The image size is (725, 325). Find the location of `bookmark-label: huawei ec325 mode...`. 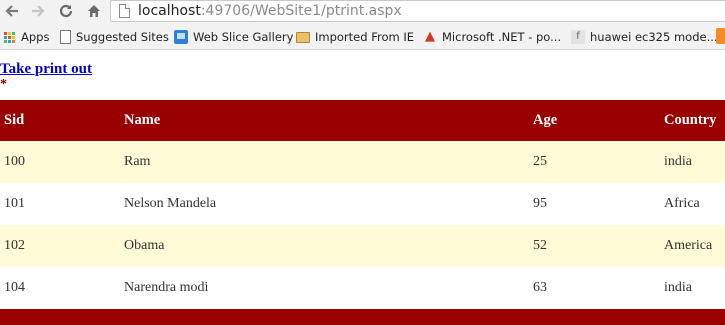

bookmark-label: huawei ec325 mode... is located at coordinates (654, 37).